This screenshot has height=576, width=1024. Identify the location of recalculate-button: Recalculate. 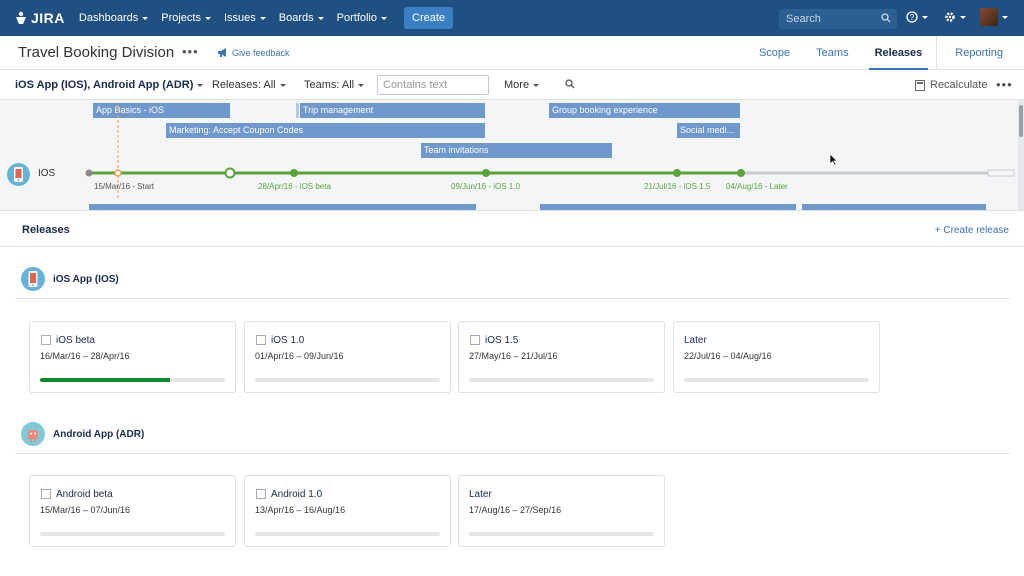
(951, 85).